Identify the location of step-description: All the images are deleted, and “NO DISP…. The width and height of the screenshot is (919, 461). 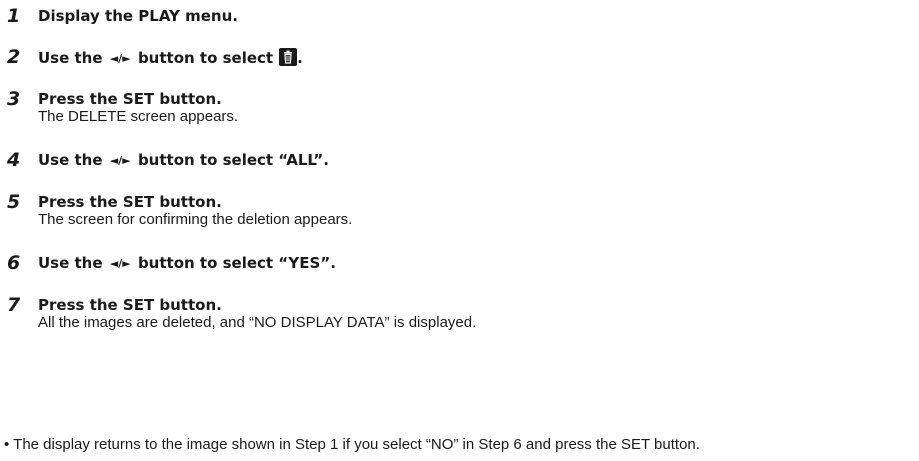
(257, 322).